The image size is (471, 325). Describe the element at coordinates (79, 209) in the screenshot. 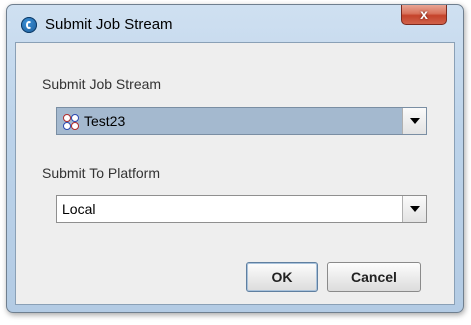

I see `platform-value: Local` at that location.